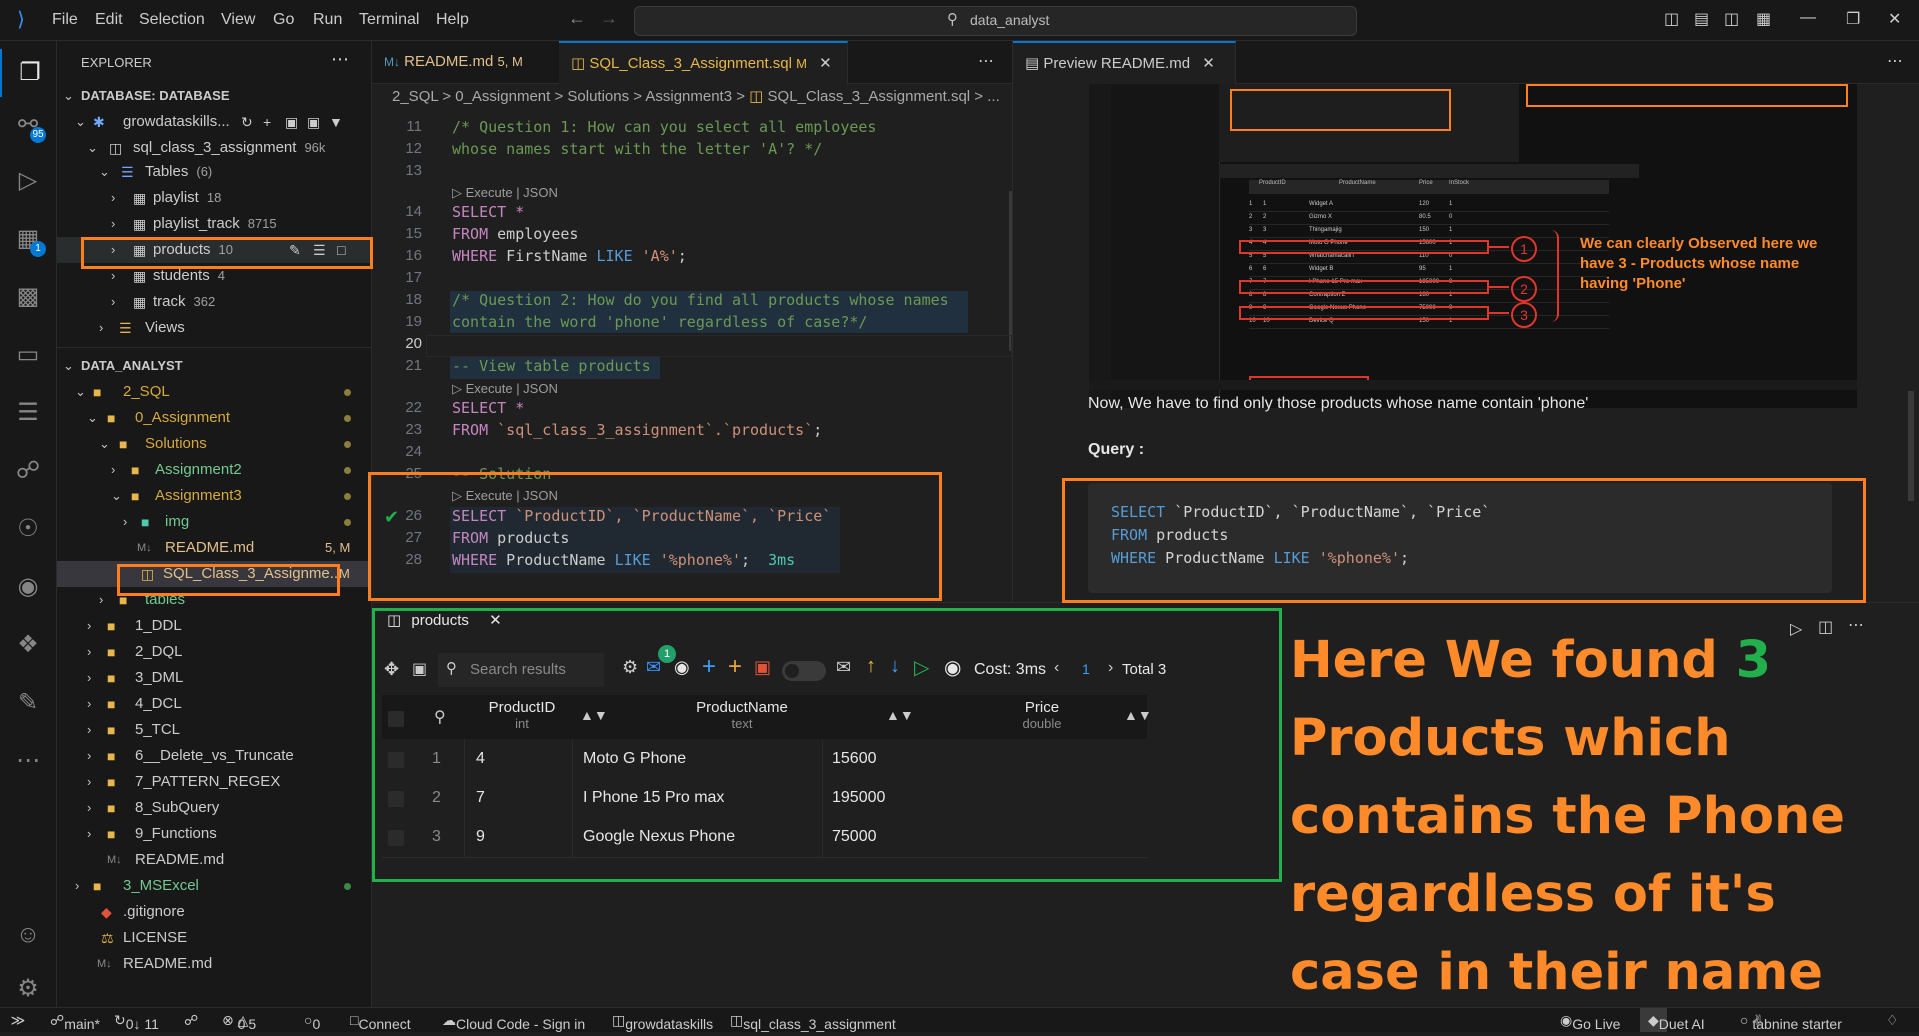  Describe the element at coordinates (214, 224) in the screenshot. I see `table-item-playlist-track: › ▦ playlist_track 8715` at that location.